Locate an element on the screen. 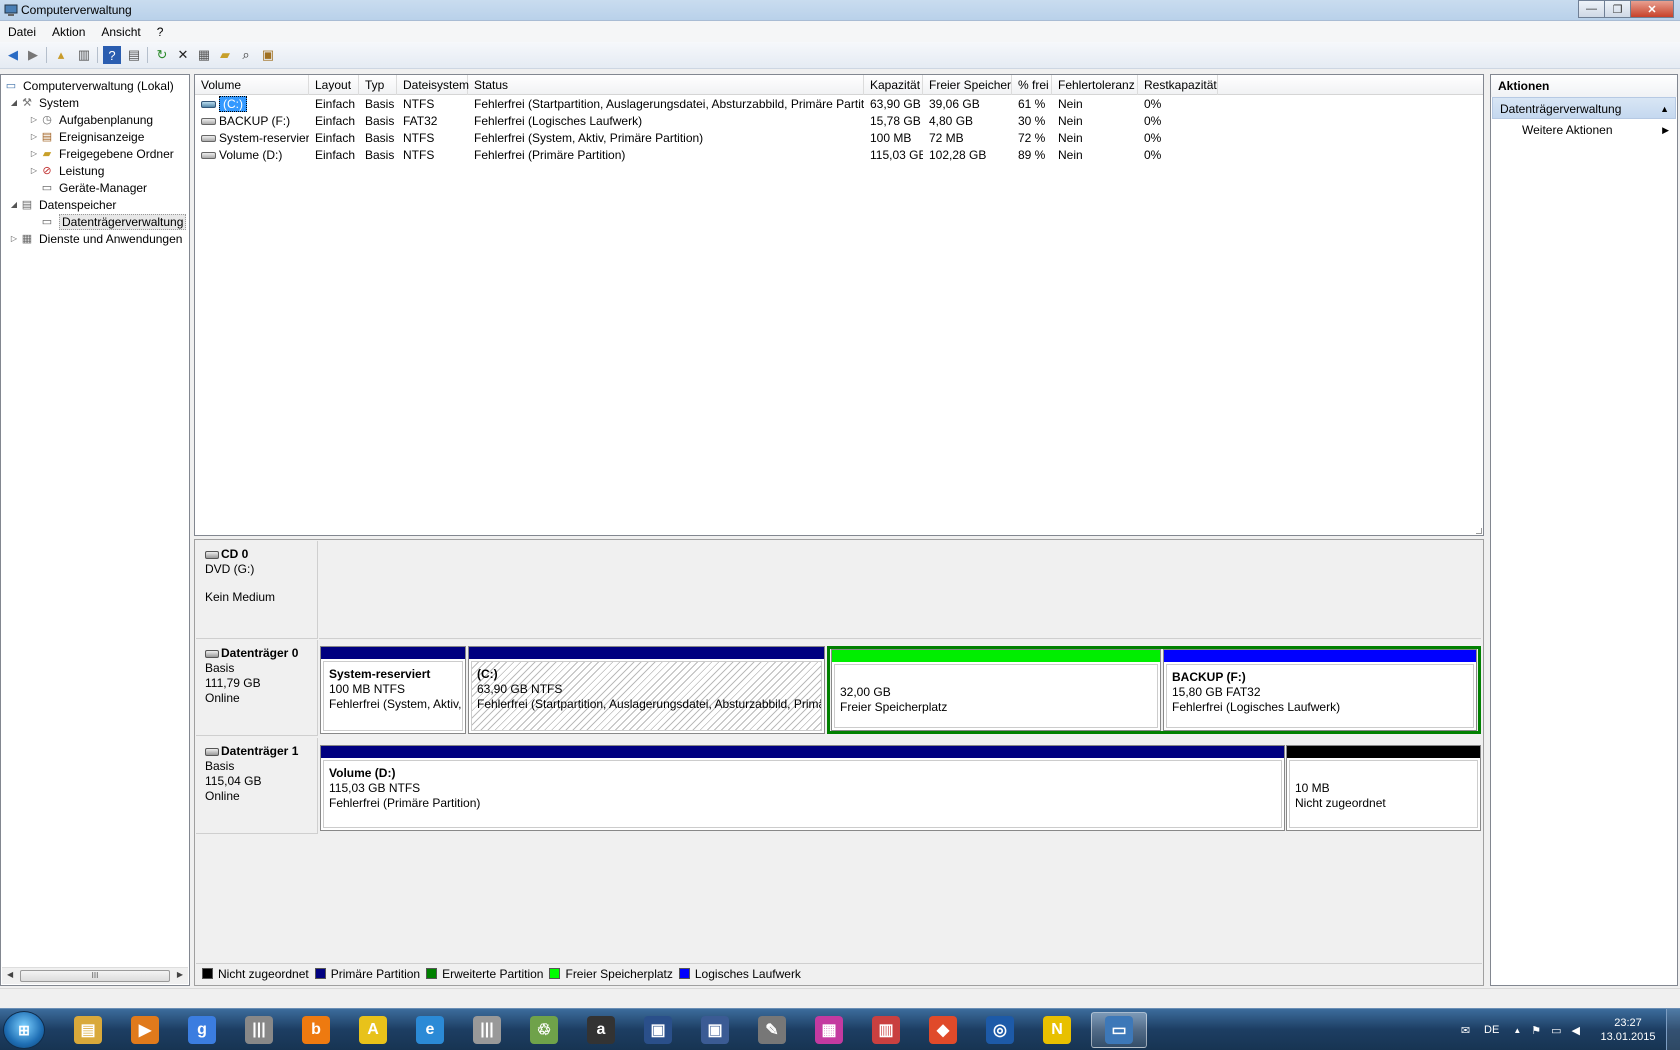 Image resolution: width=1680 pixels, height=1050 pixels. refresh-icon: ↻ is located at coordinates (162, 55).